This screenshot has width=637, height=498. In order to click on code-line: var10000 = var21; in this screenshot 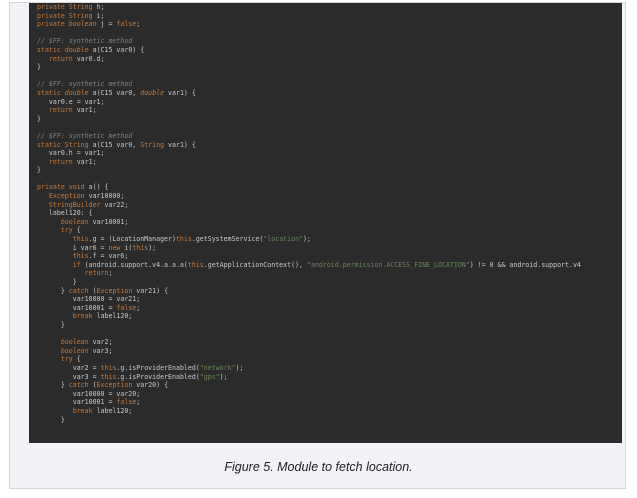, I will do `click(309, 299)`.